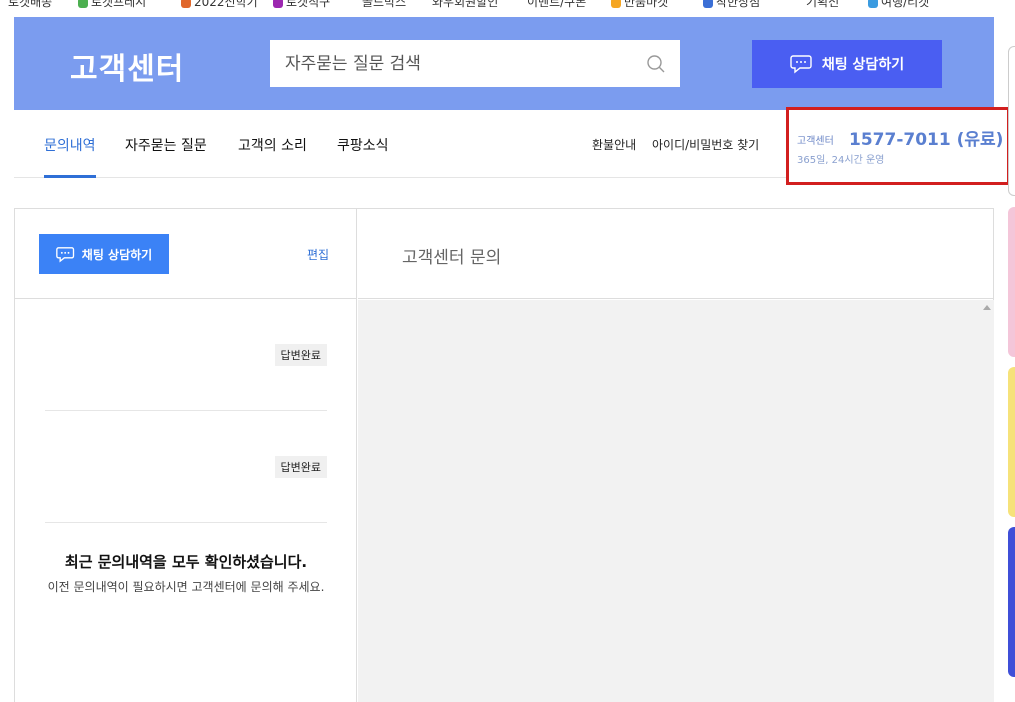 This screenshot has width=1015, height=702. What do you see at coordinates (841, 160) in the screenshot?
I see `cs-hours: 365일, 24시간 운영` at bounding box center [841, 160].